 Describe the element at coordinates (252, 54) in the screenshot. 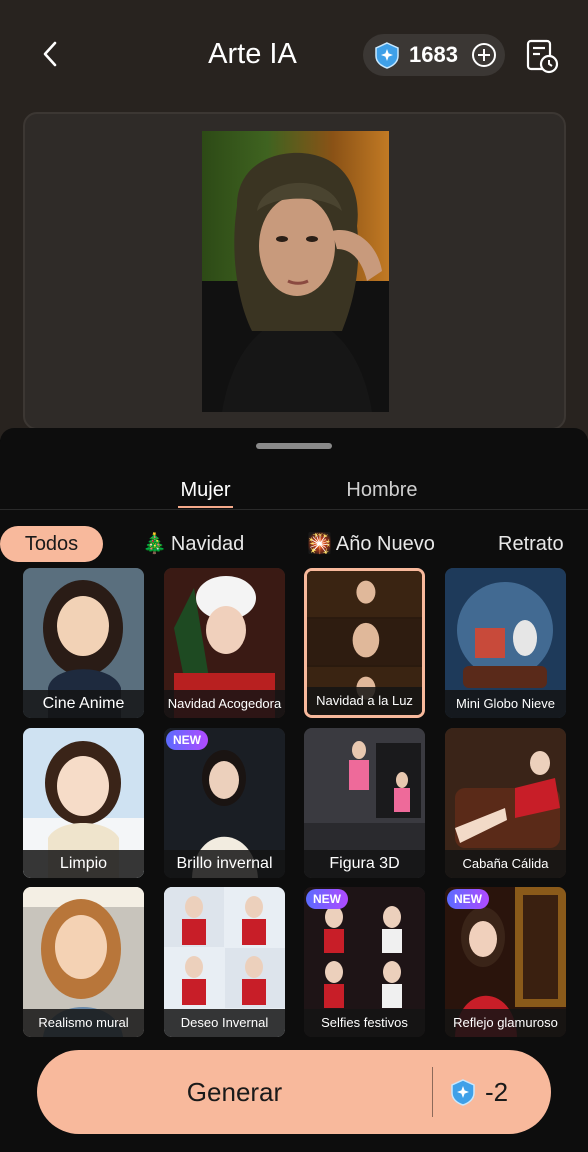

I see `page-title: Arte IA` at that location.